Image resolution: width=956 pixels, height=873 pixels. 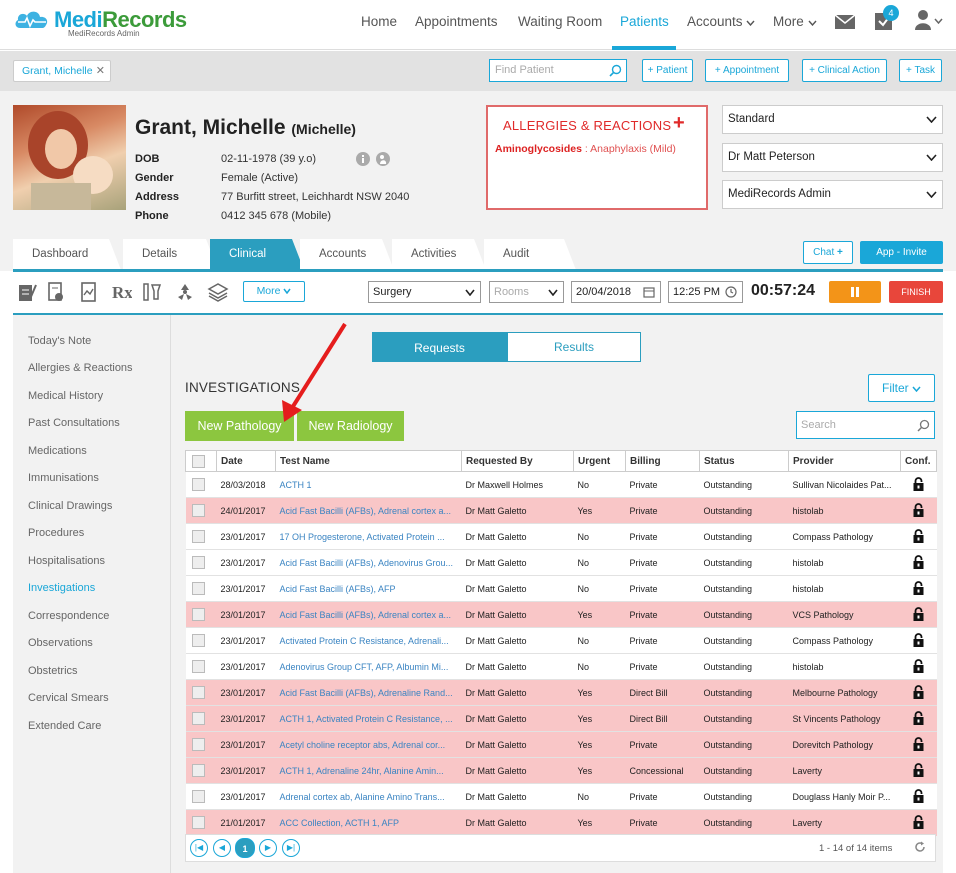 I want to click on sidebar-item-observations: Observations, so click(x=60, y=643).